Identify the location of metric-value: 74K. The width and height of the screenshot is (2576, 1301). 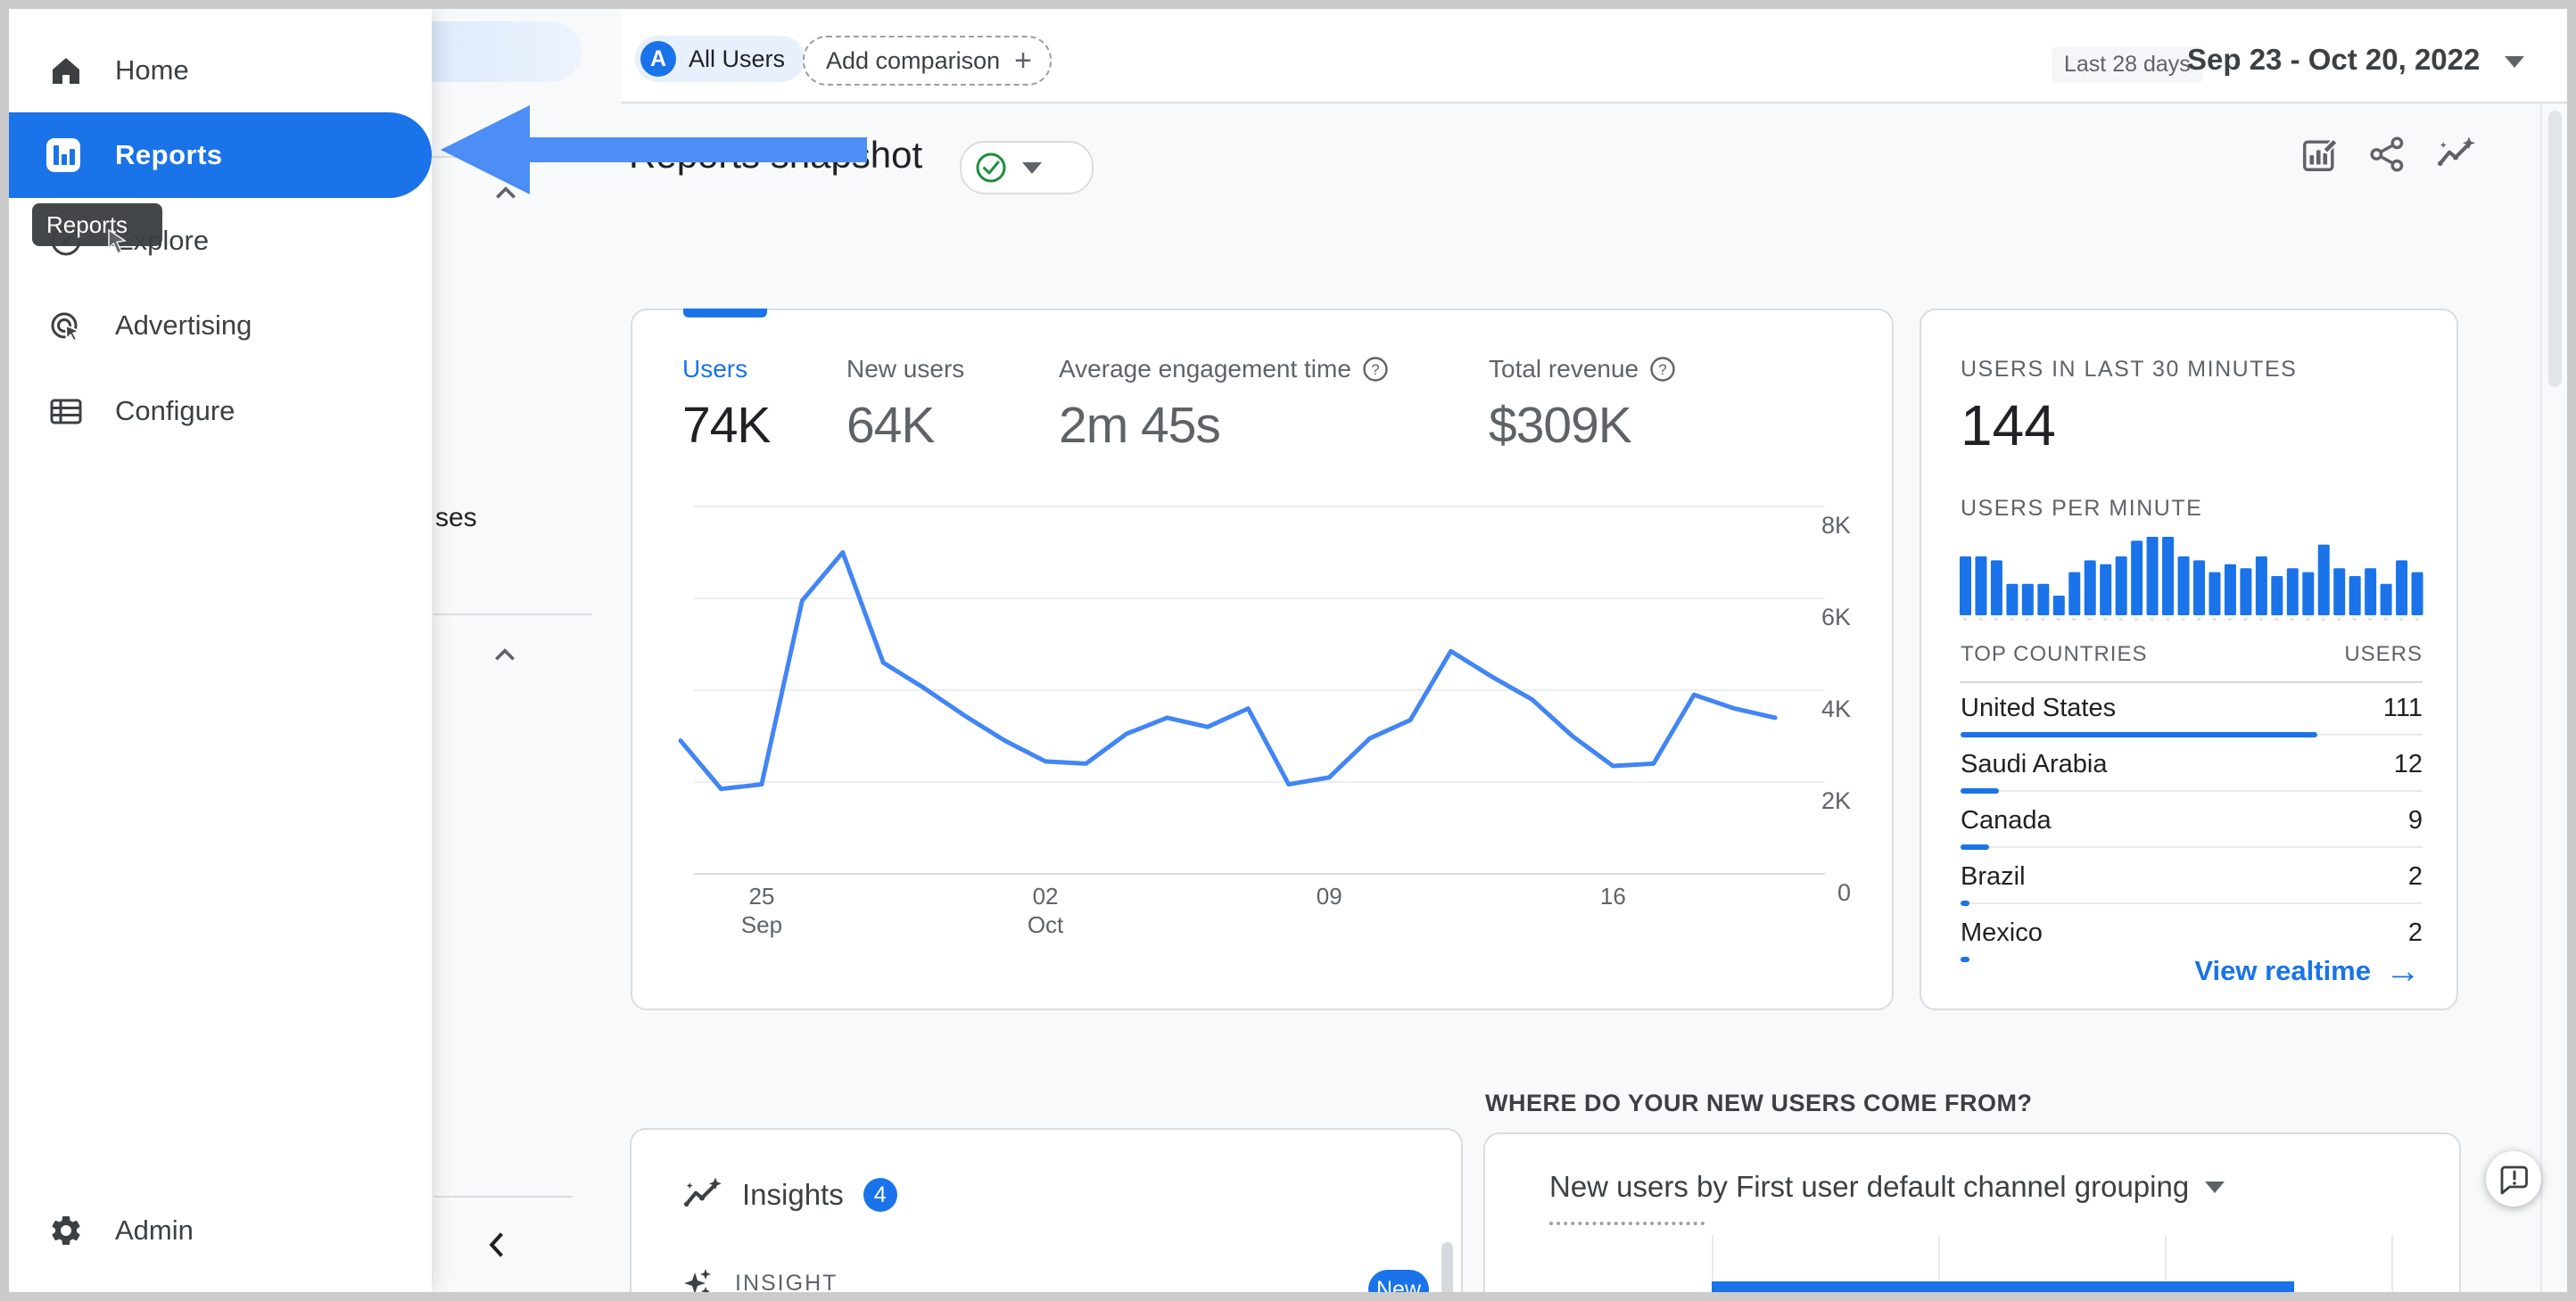
(726, 425).